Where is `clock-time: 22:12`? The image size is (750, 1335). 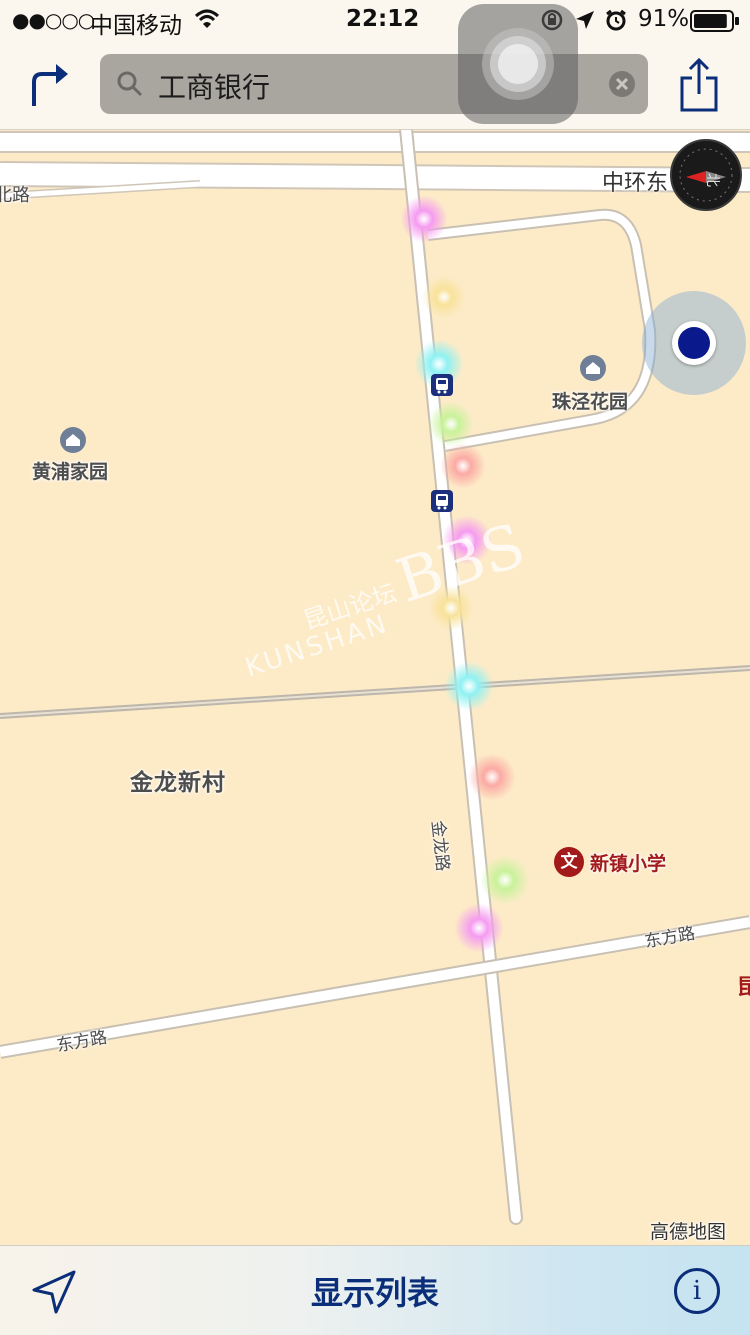
clock-time: 22:12 is located at coordinates (383, 19).